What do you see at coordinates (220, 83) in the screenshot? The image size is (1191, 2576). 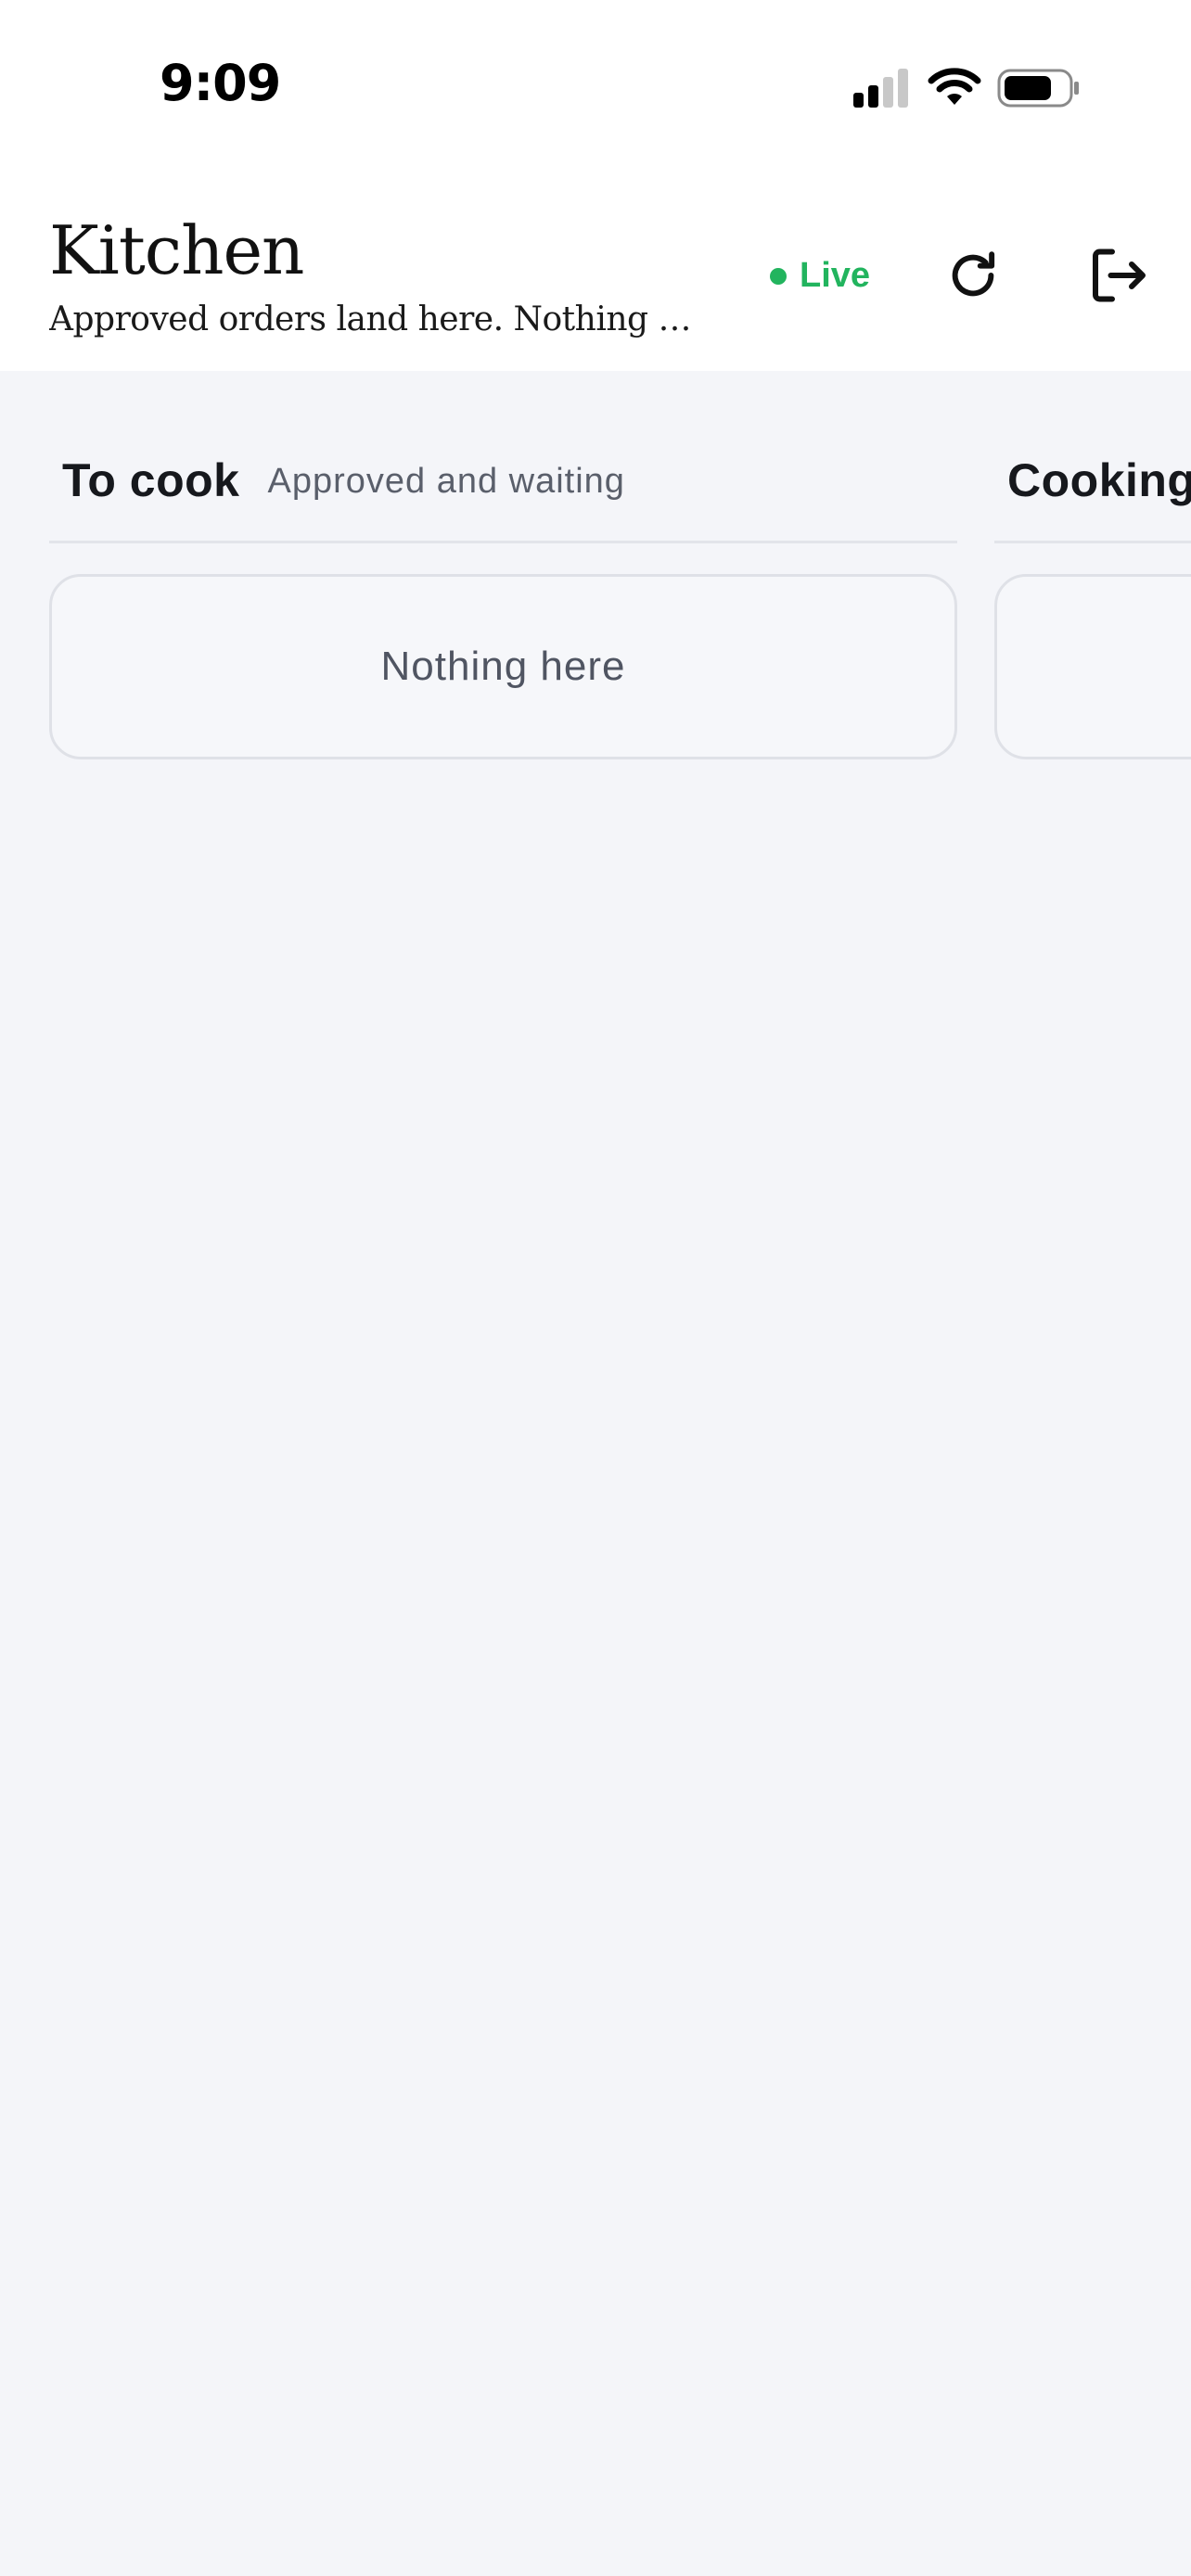 I see `status-time: 9:09` at bounding box center [220, 83].